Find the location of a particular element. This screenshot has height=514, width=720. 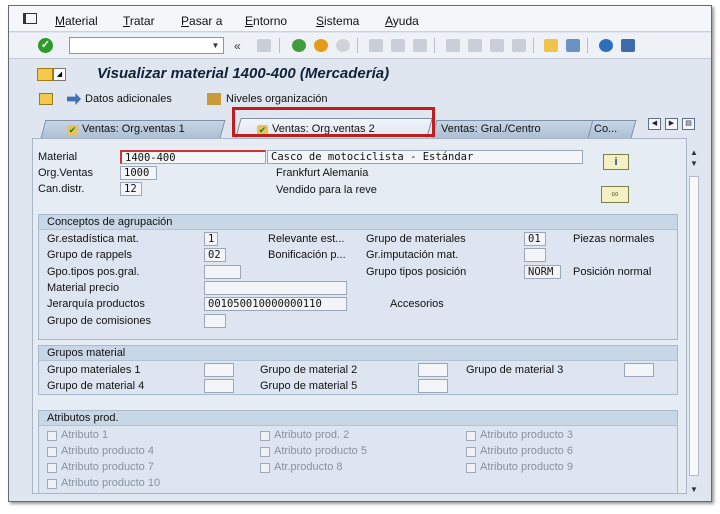

enter-button: ✓ is located at coordinates (45, 45).